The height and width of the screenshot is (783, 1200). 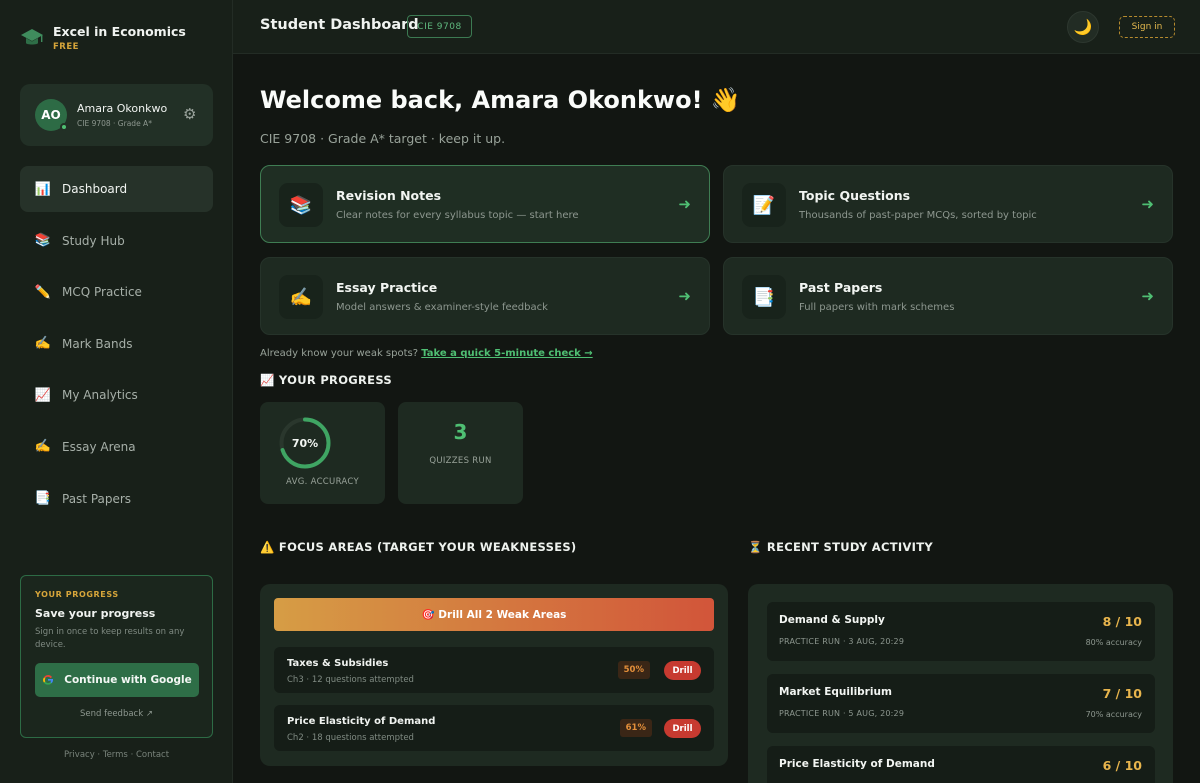 What do you see at coordinates (97, 498) in the screenshot?
I see `sidebar-item-label: Past Papers` at bounding box center [97, 498].